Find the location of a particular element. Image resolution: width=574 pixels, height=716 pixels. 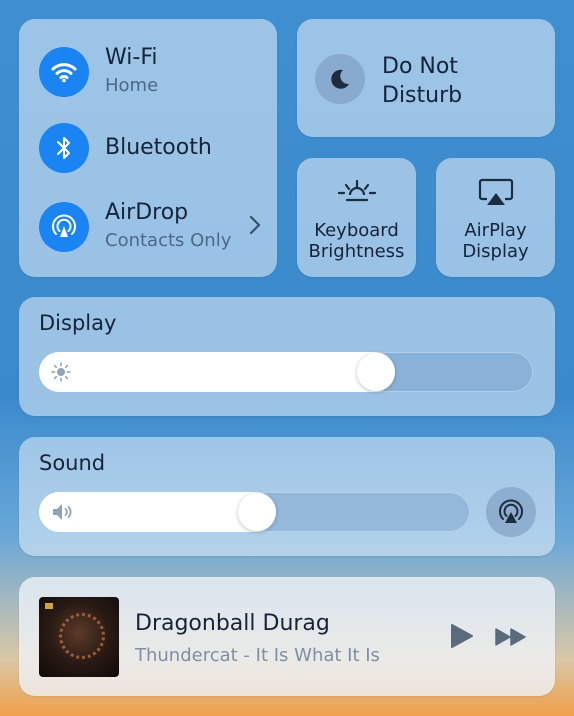

chevron-right-icon is located at coordinates (255, 225).